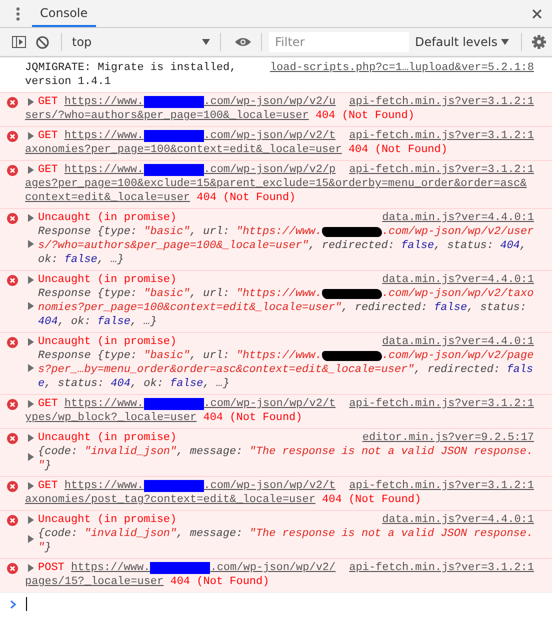 Image resolution: width=552 pixels, height=617 pixels. I want to click on source-link: load-scripts.php?c=1…lupload&ver=5.2.1:8, so click(402, 68).